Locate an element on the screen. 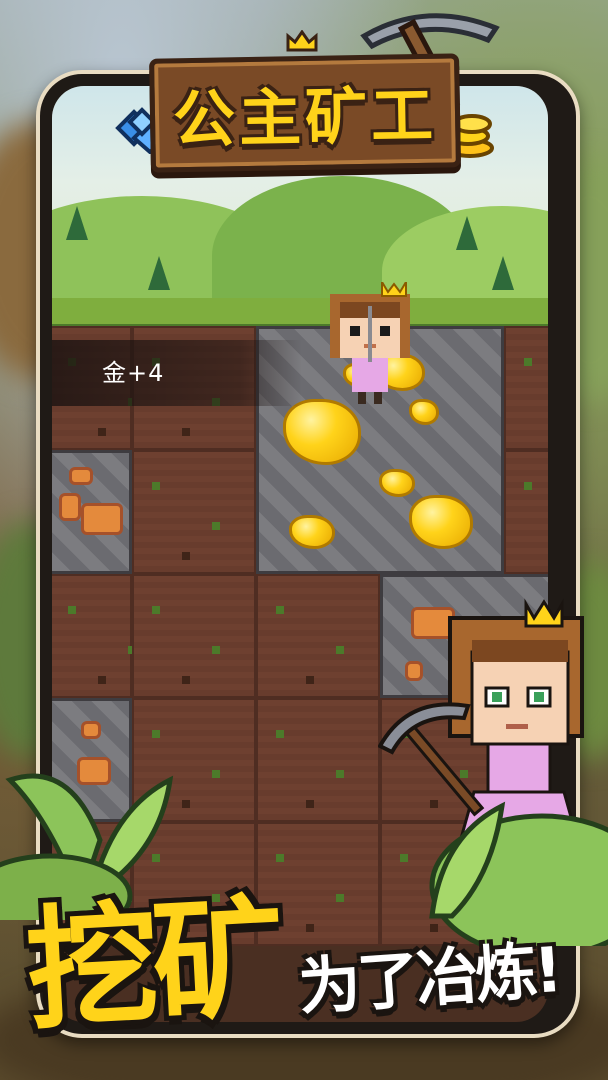  reward-popup: 金+4 is located at coordinates (177, 373).